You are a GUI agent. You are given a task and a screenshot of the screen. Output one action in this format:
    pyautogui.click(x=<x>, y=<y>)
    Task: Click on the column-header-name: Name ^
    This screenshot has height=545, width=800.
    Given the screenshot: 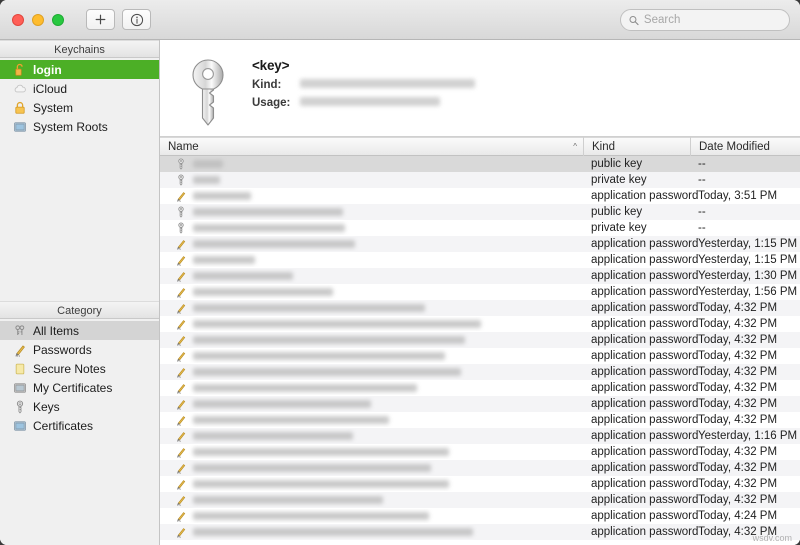 What is the action you would take?
    pyautogui.click(x=371, y=146)
    